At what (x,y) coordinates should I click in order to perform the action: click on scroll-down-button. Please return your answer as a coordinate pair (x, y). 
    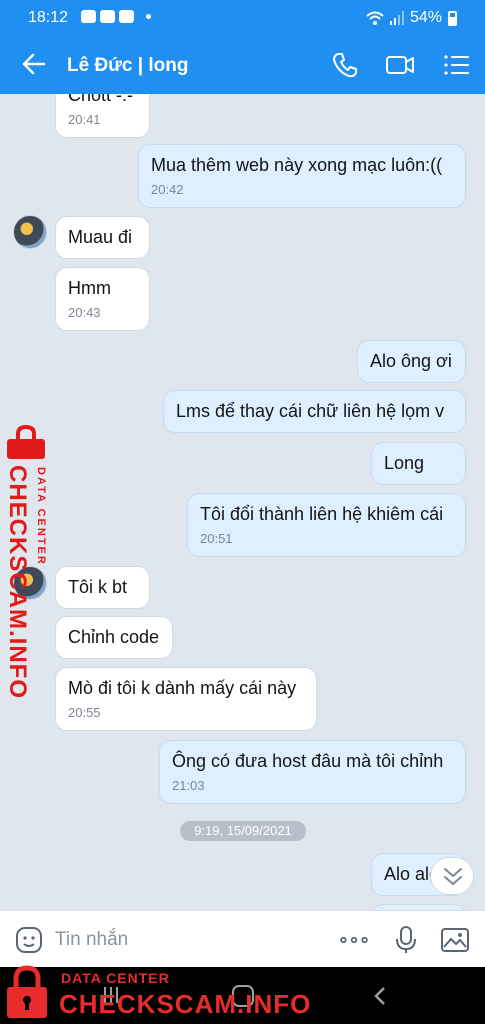
    Looking at the image, I should click on (452, 876).